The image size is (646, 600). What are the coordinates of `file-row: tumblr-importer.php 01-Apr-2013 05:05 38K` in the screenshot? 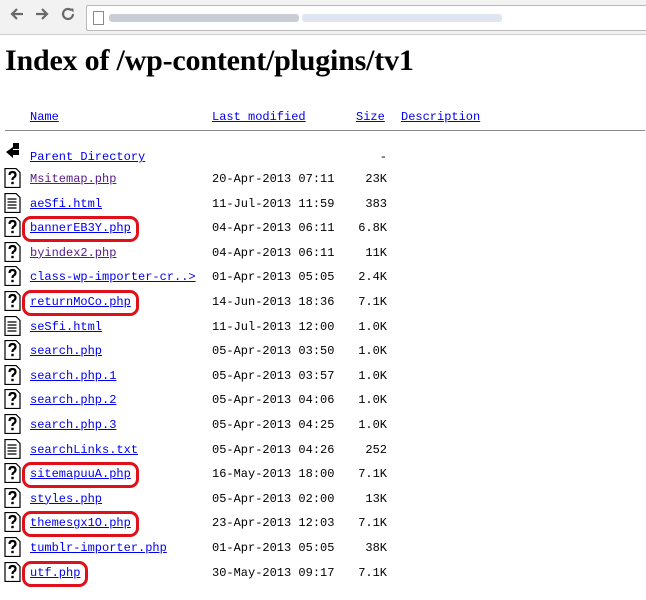 It's located at (323, 549).